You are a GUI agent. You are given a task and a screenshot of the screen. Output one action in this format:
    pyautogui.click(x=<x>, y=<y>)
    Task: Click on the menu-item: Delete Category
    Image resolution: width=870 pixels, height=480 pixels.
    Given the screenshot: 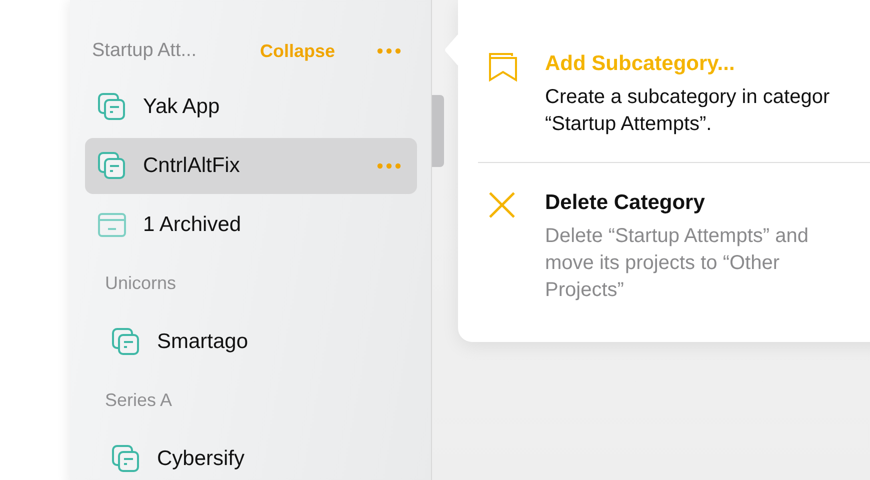 What is the action you would take?
    pyautogui.click(x=625, y=203)
    